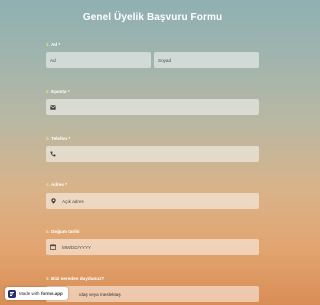 Image resolution: width=320 pixels, height=305 pixels. Describe the element at coordinates (53, 44) in the screenshot. I see `name-question-label: 1. Ad *` at that location.